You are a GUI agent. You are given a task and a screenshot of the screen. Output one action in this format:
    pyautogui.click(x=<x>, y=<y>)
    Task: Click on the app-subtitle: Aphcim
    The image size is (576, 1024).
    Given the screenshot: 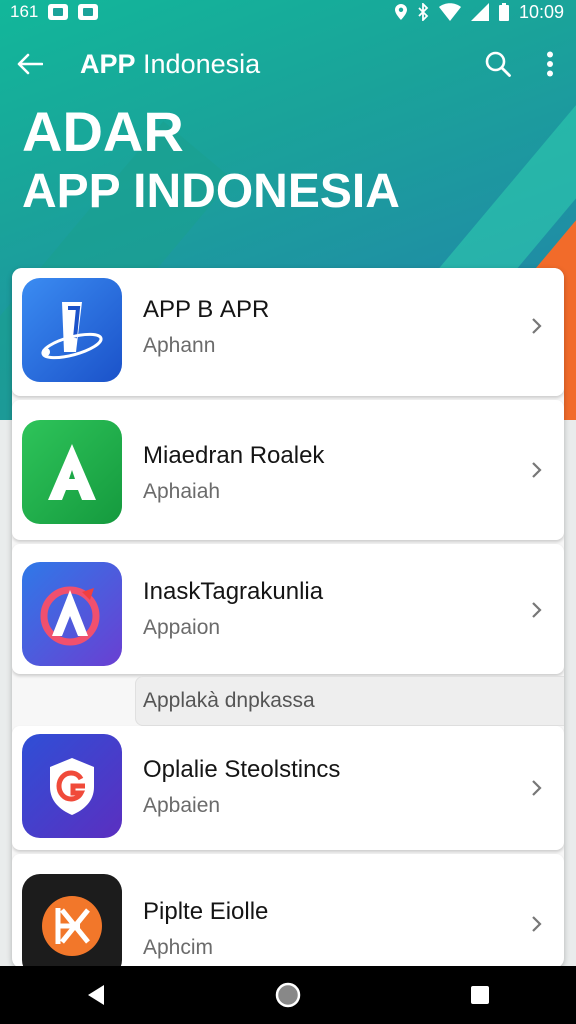 What is the action you would take?
    pyautogui.click(x=178, y=947)
    